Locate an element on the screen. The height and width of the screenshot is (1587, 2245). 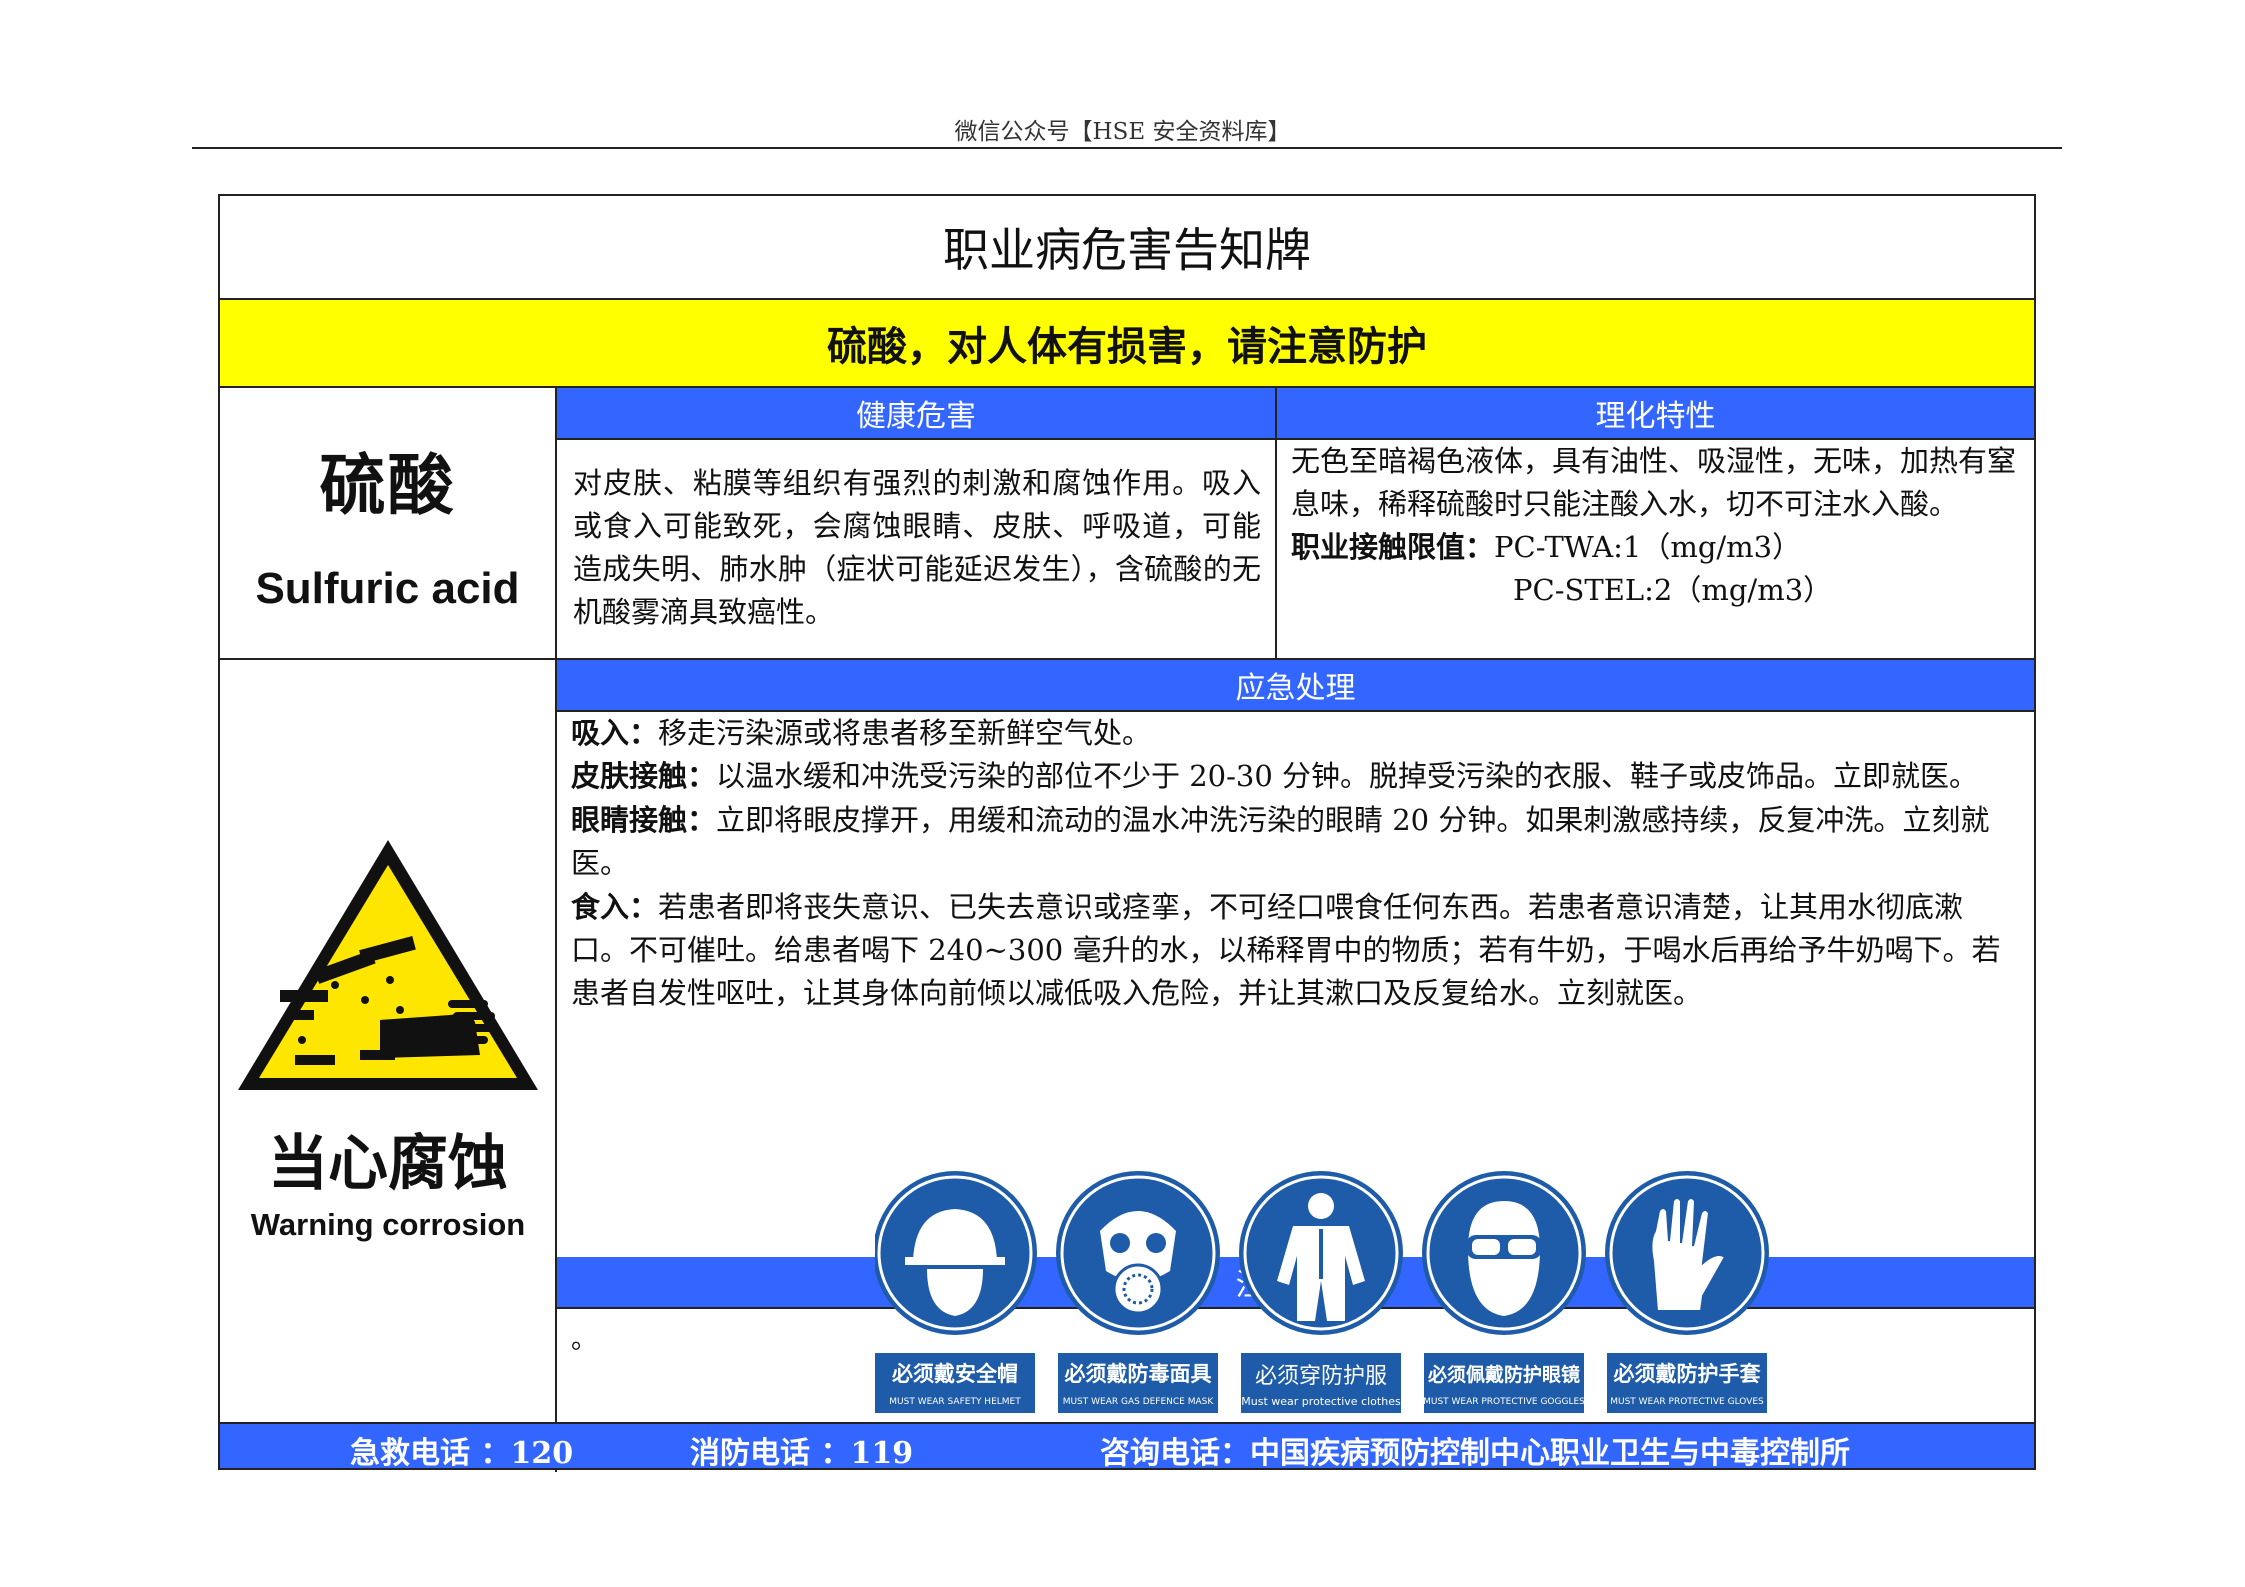
board-title: 职业病危害告知牌 is located at coordinates (1127, 248).